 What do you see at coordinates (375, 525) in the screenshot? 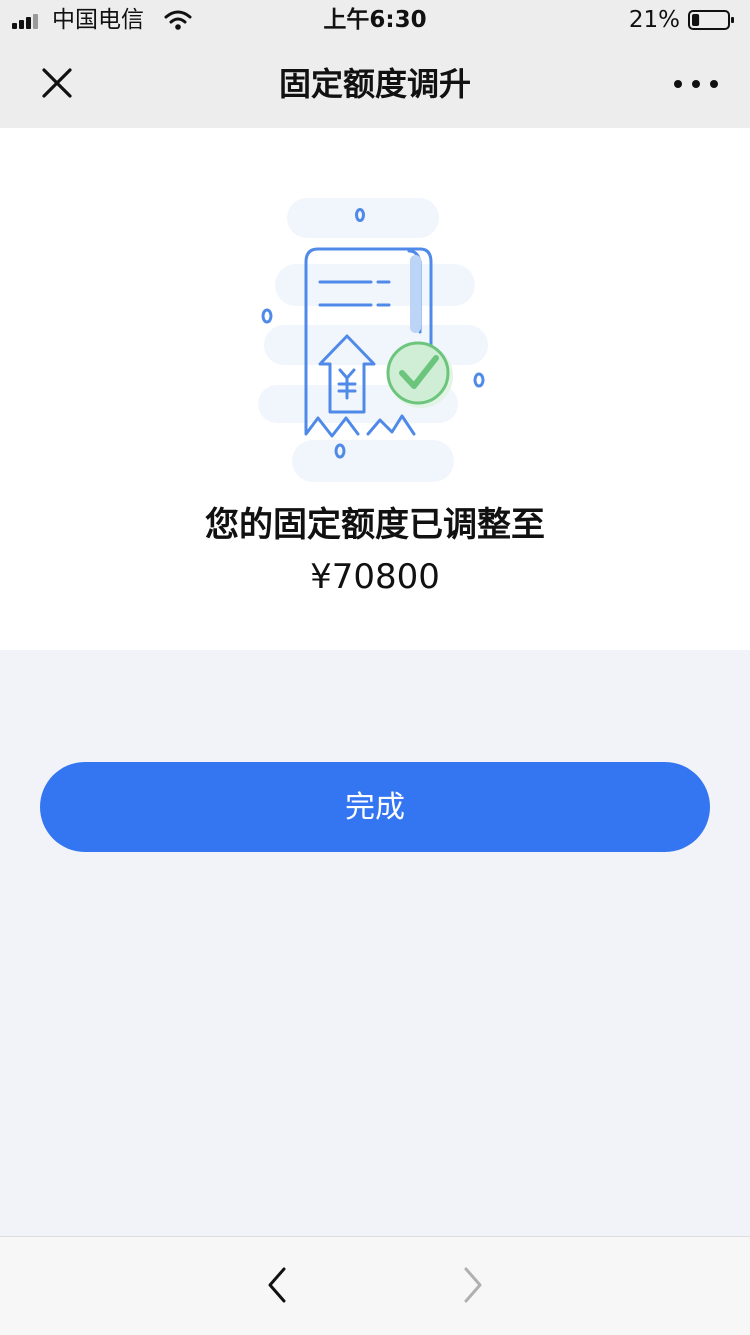
I see `result-message: 您的固定额度已调整至` at bounding box center [375, 525].